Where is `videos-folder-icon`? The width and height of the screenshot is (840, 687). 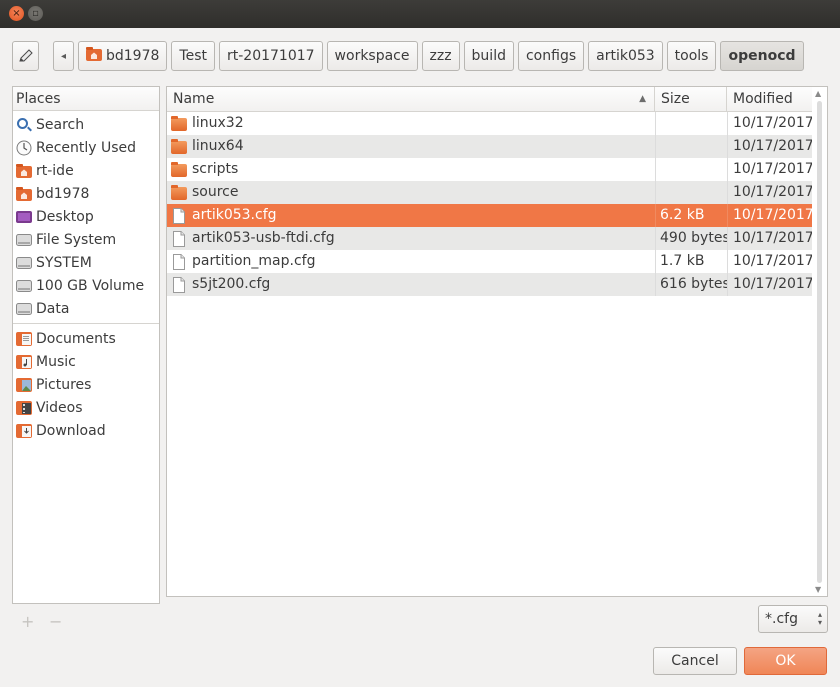
videos-folder-icon is located at coordinates (24, 408).